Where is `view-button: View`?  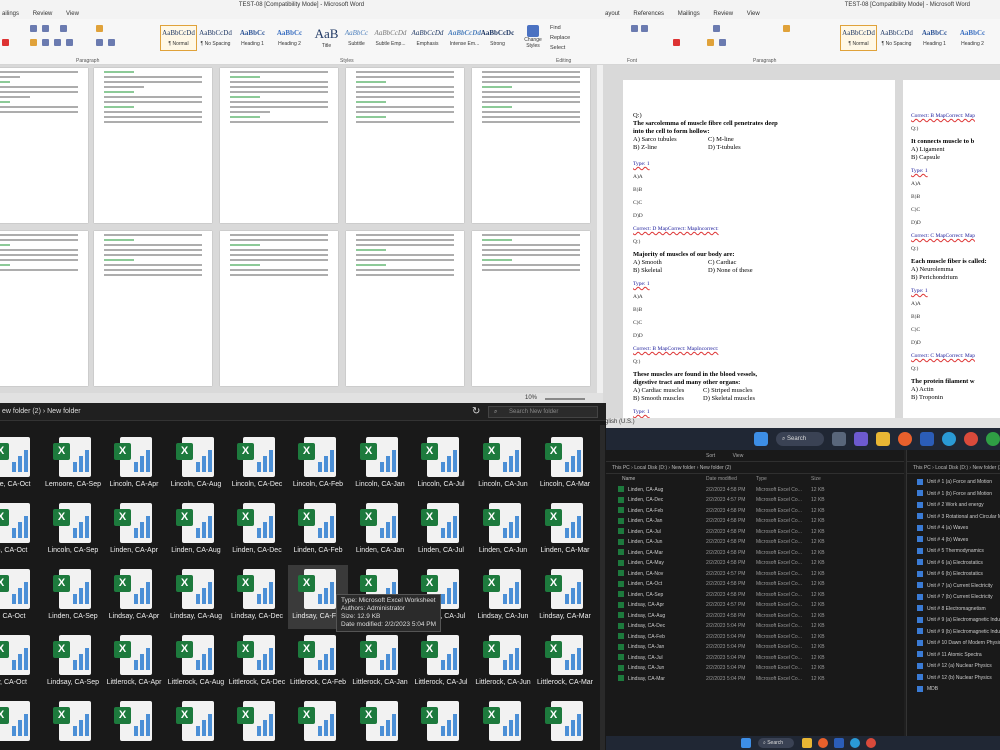 view-button: View is located at coordinates (738, 456).